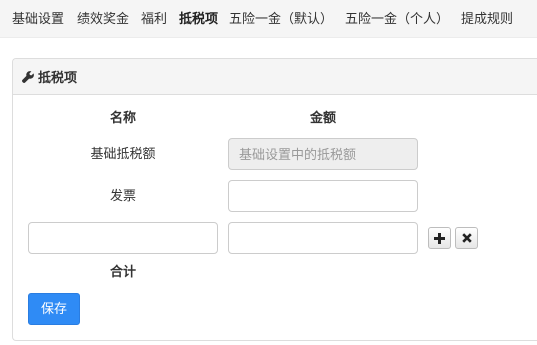 This screenshot has width=537, height=345. Describe the element at coordinates (28, 76) in the screenshot. I see `wrench-icon` at that location.